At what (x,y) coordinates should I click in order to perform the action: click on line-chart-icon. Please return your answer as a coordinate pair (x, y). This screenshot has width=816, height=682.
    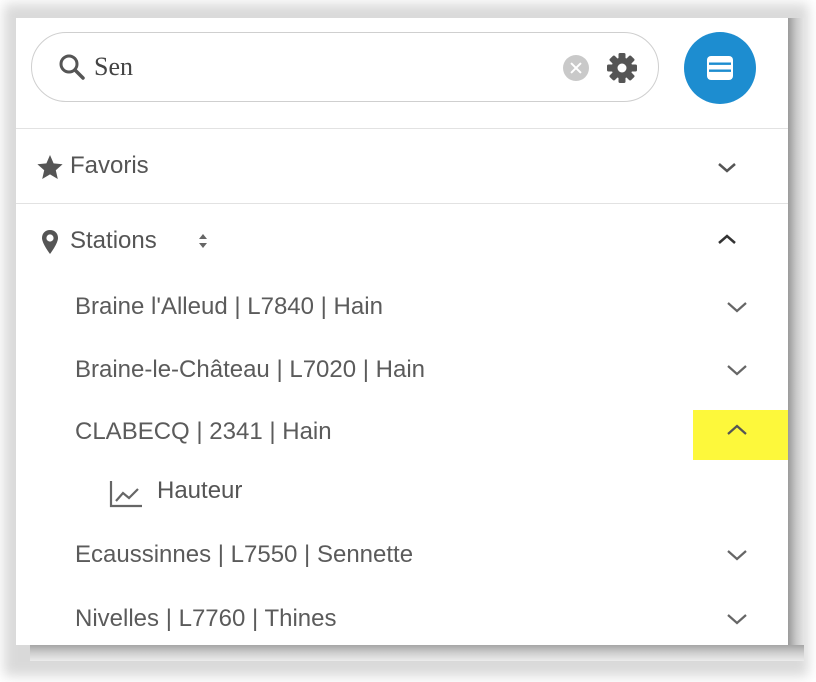
    Looking at the image, I should click on (125, 494).